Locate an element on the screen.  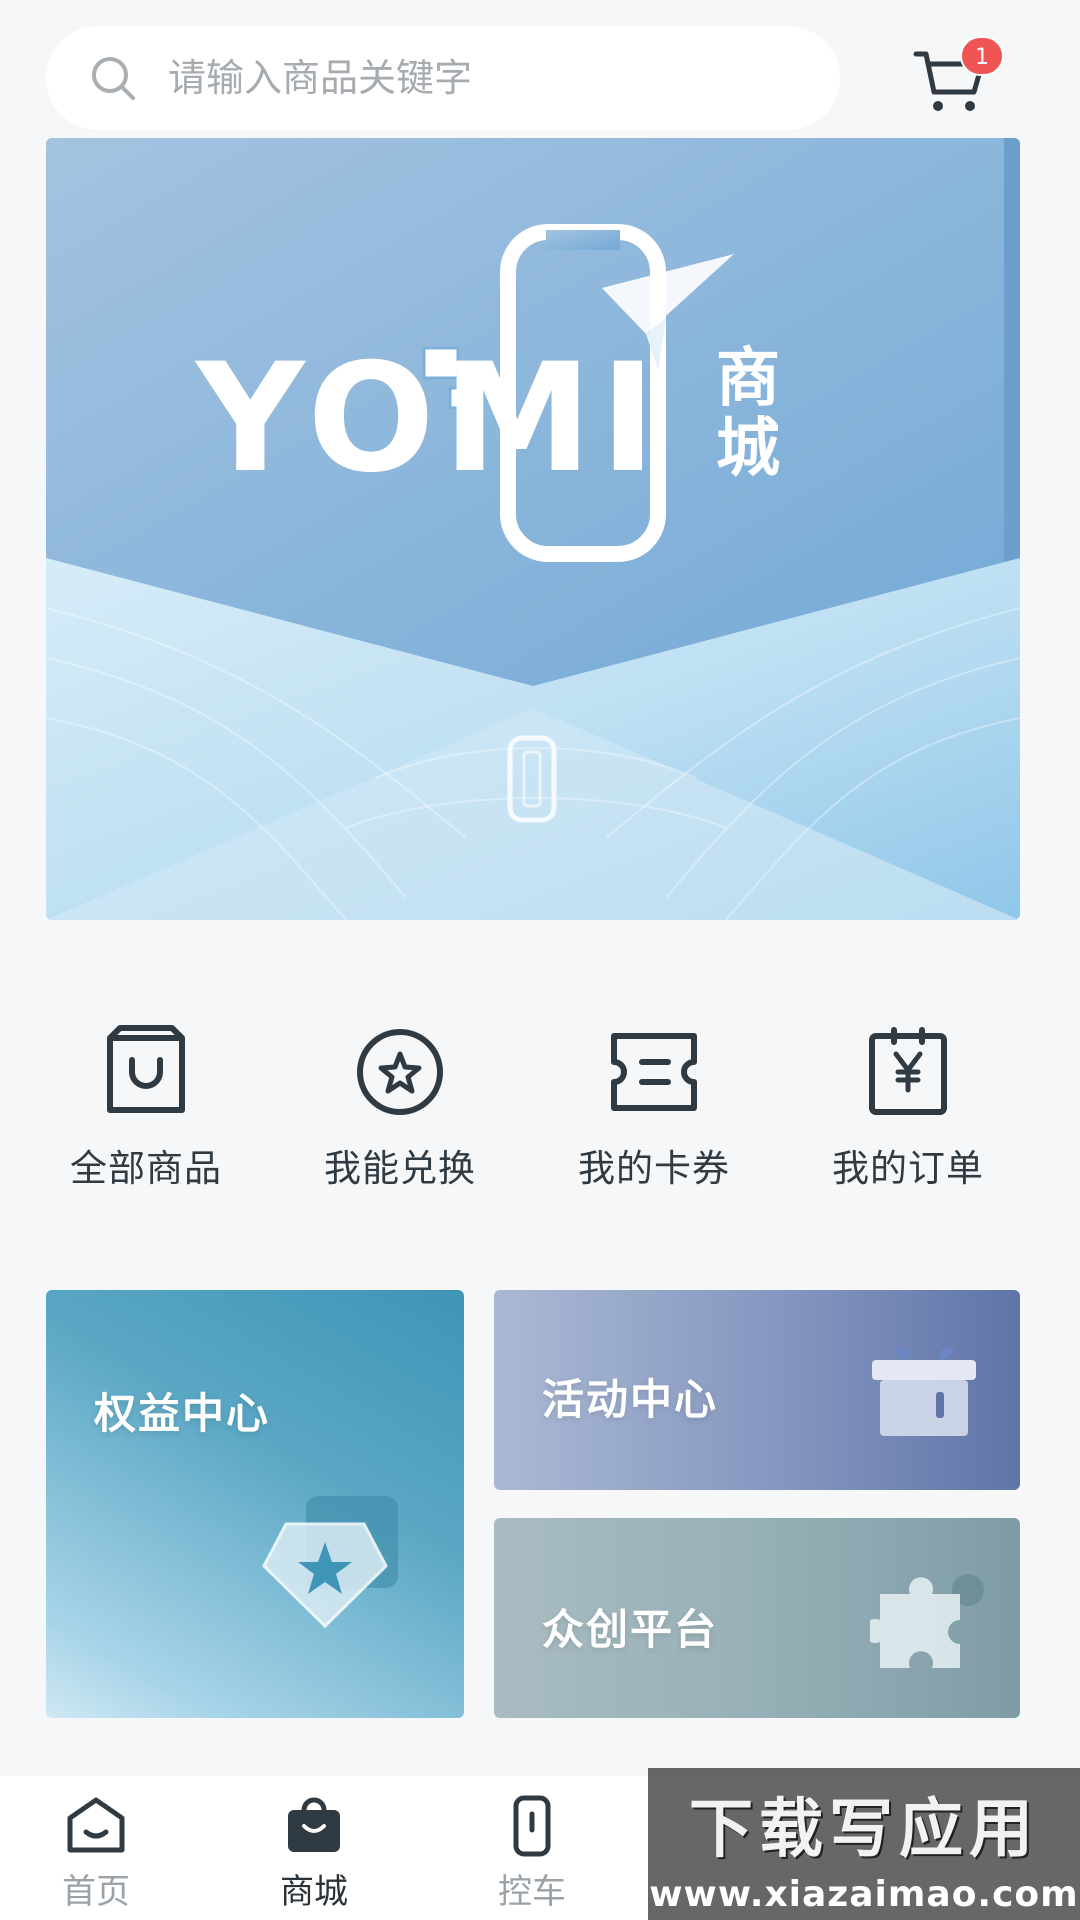
quick-item-all-products: 全部商品 is located at coordinates (146, 1115).